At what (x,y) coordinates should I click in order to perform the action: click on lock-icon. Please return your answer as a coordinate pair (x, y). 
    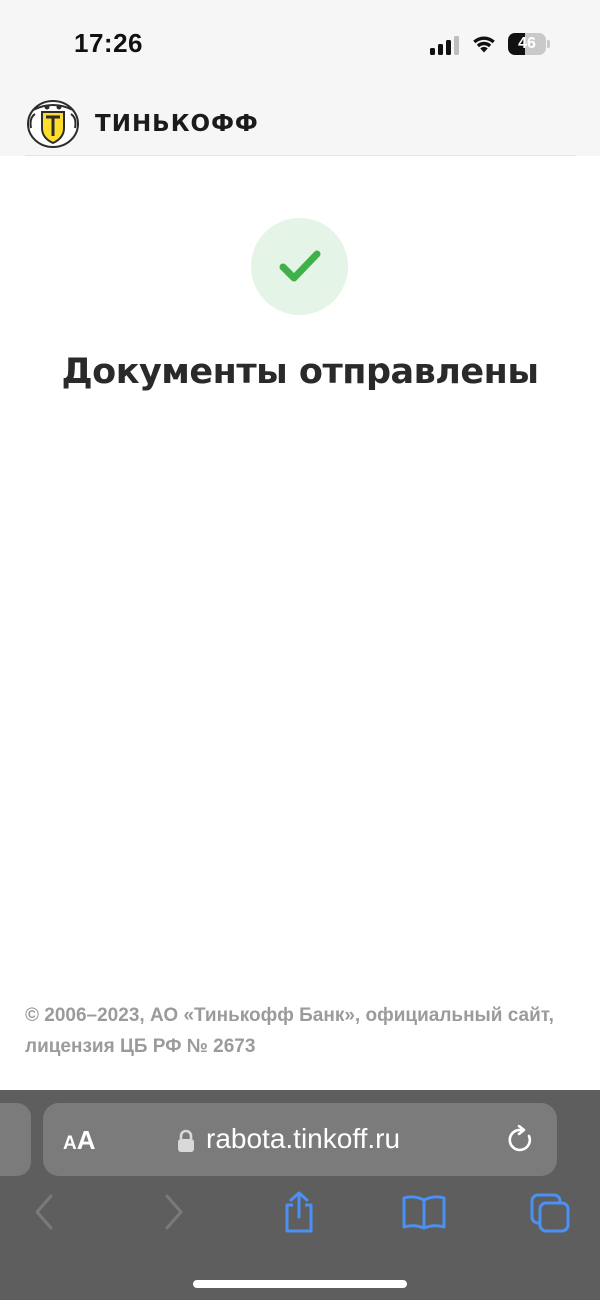
    Looking at the image, I should click on (186, 1140).